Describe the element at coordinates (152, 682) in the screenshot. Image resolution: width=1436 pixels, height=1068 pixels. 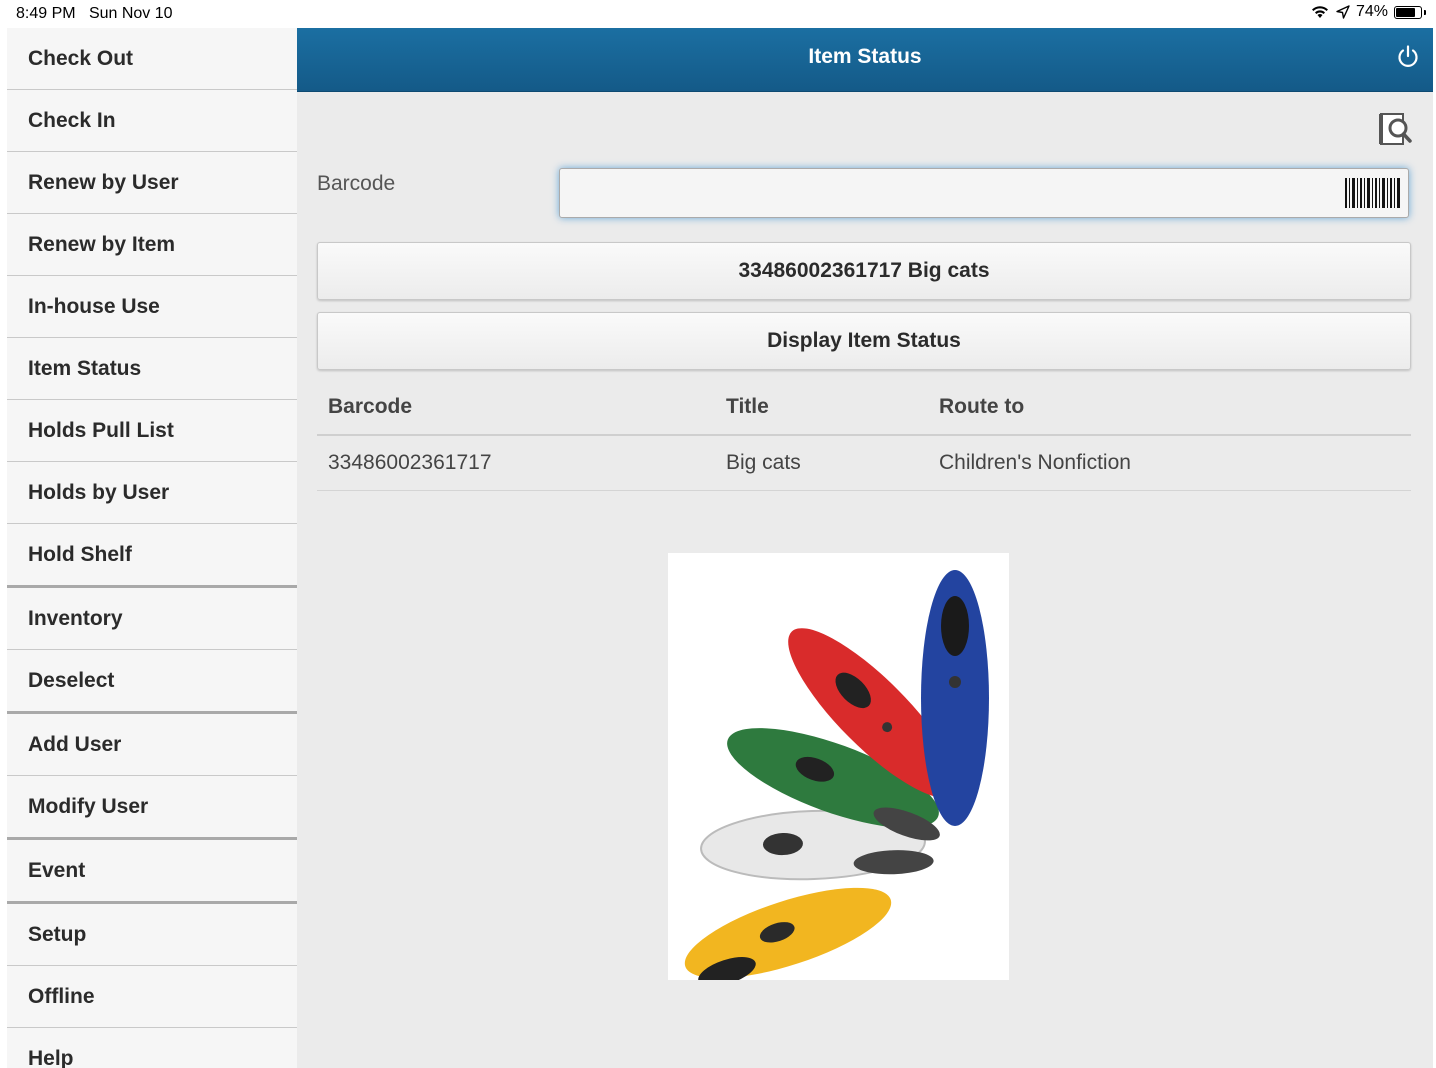
I see `sidebar-item-deselect: Deselect` at that location.